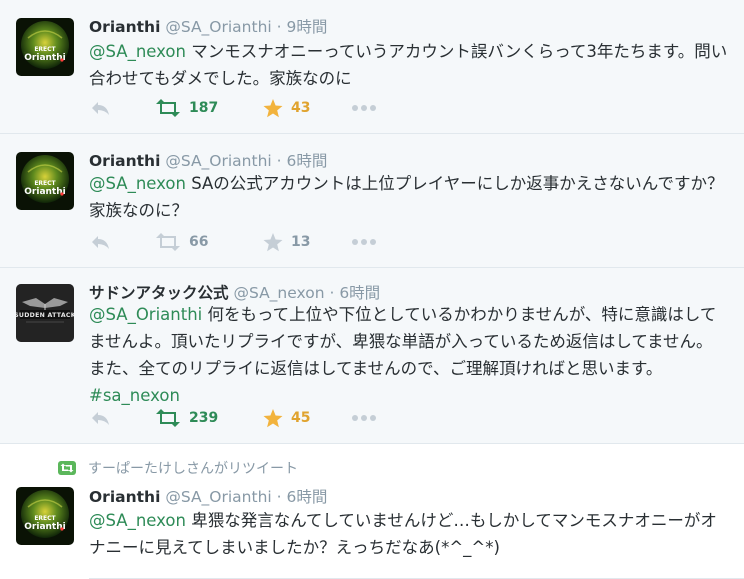 This screenshot has width=744, height=579. Describe the element at coordinates (239, 108) in the screenshot. I see `tweet-actions: 187 43` at that location.